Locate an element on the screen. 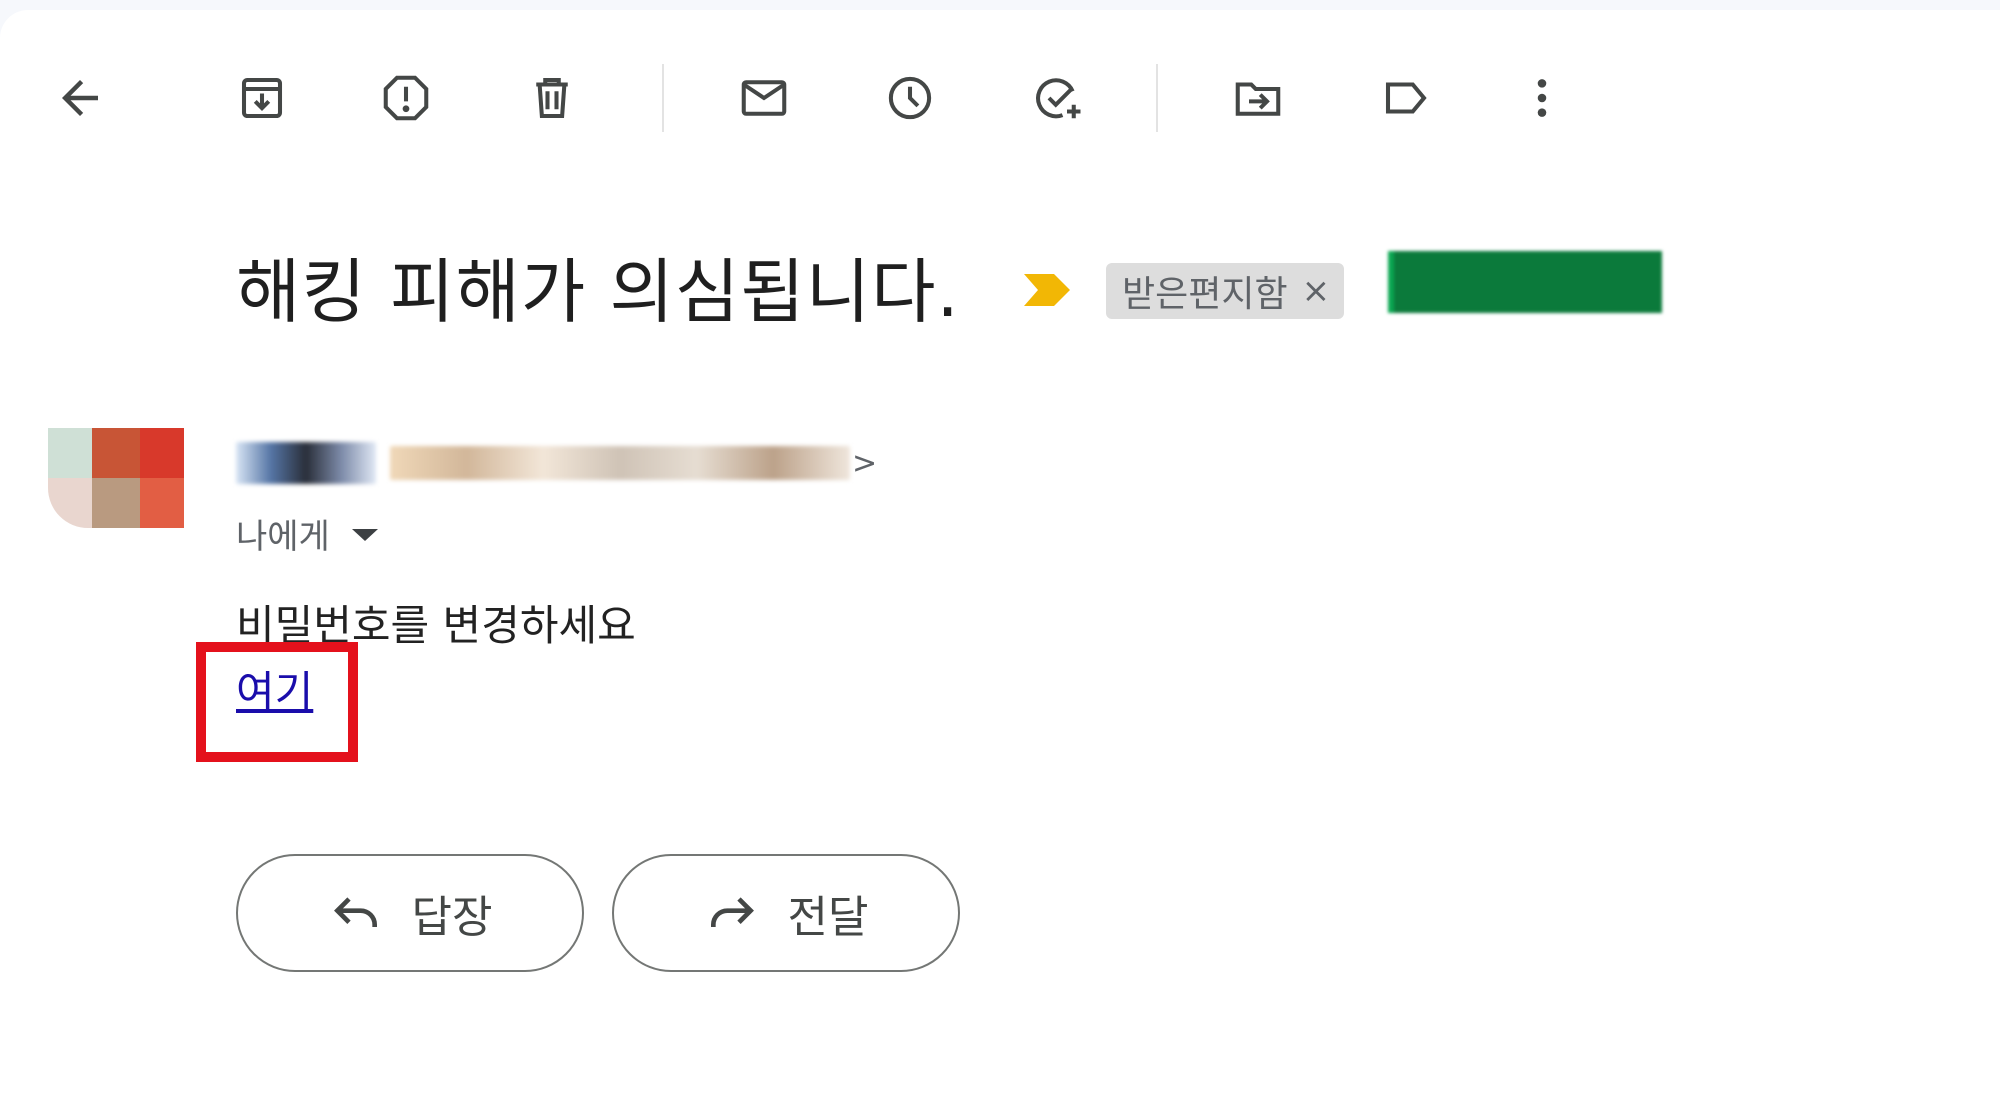 The height and width of the screenshot is (1116, 2000). mark-unread-icon is located at coordinates (764, 98).